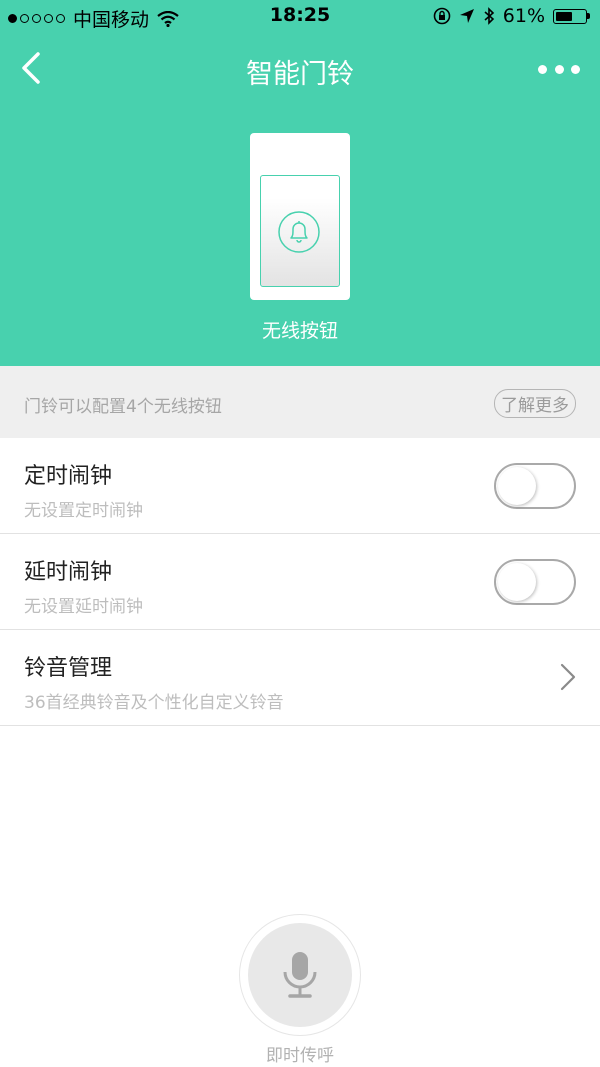 This screenshot has height=1067, width=600. Describe the element at coordinates (154, 703) in the screenshot. I see `row-subtitle: 36首经典铃音及个性化自定义铃音` at that location.